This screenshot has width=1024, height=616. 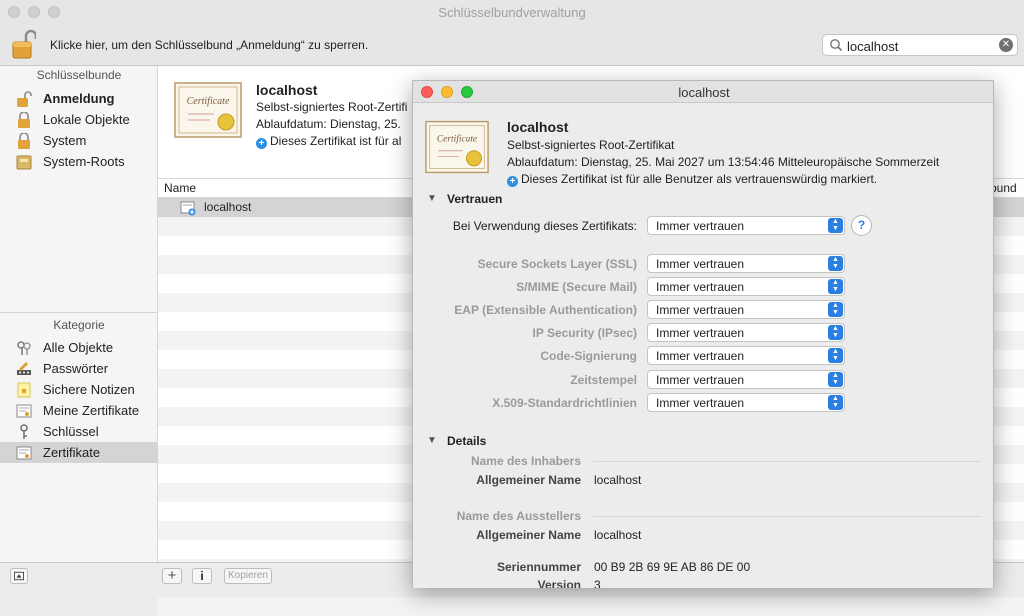 I want to click on sidebar-item-alle-objekte: Alle Objekte, so click(x=79, y=347).